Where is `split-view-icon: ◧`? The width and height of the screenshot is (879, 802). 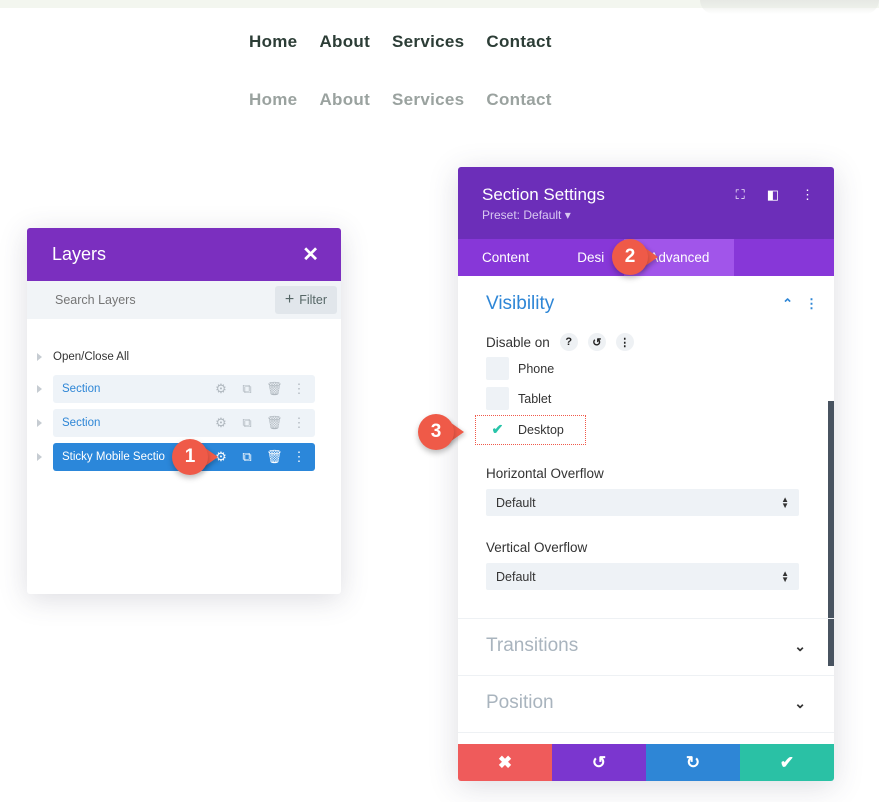 split-view-icon: ◧ is located at coordinates (773, 195).